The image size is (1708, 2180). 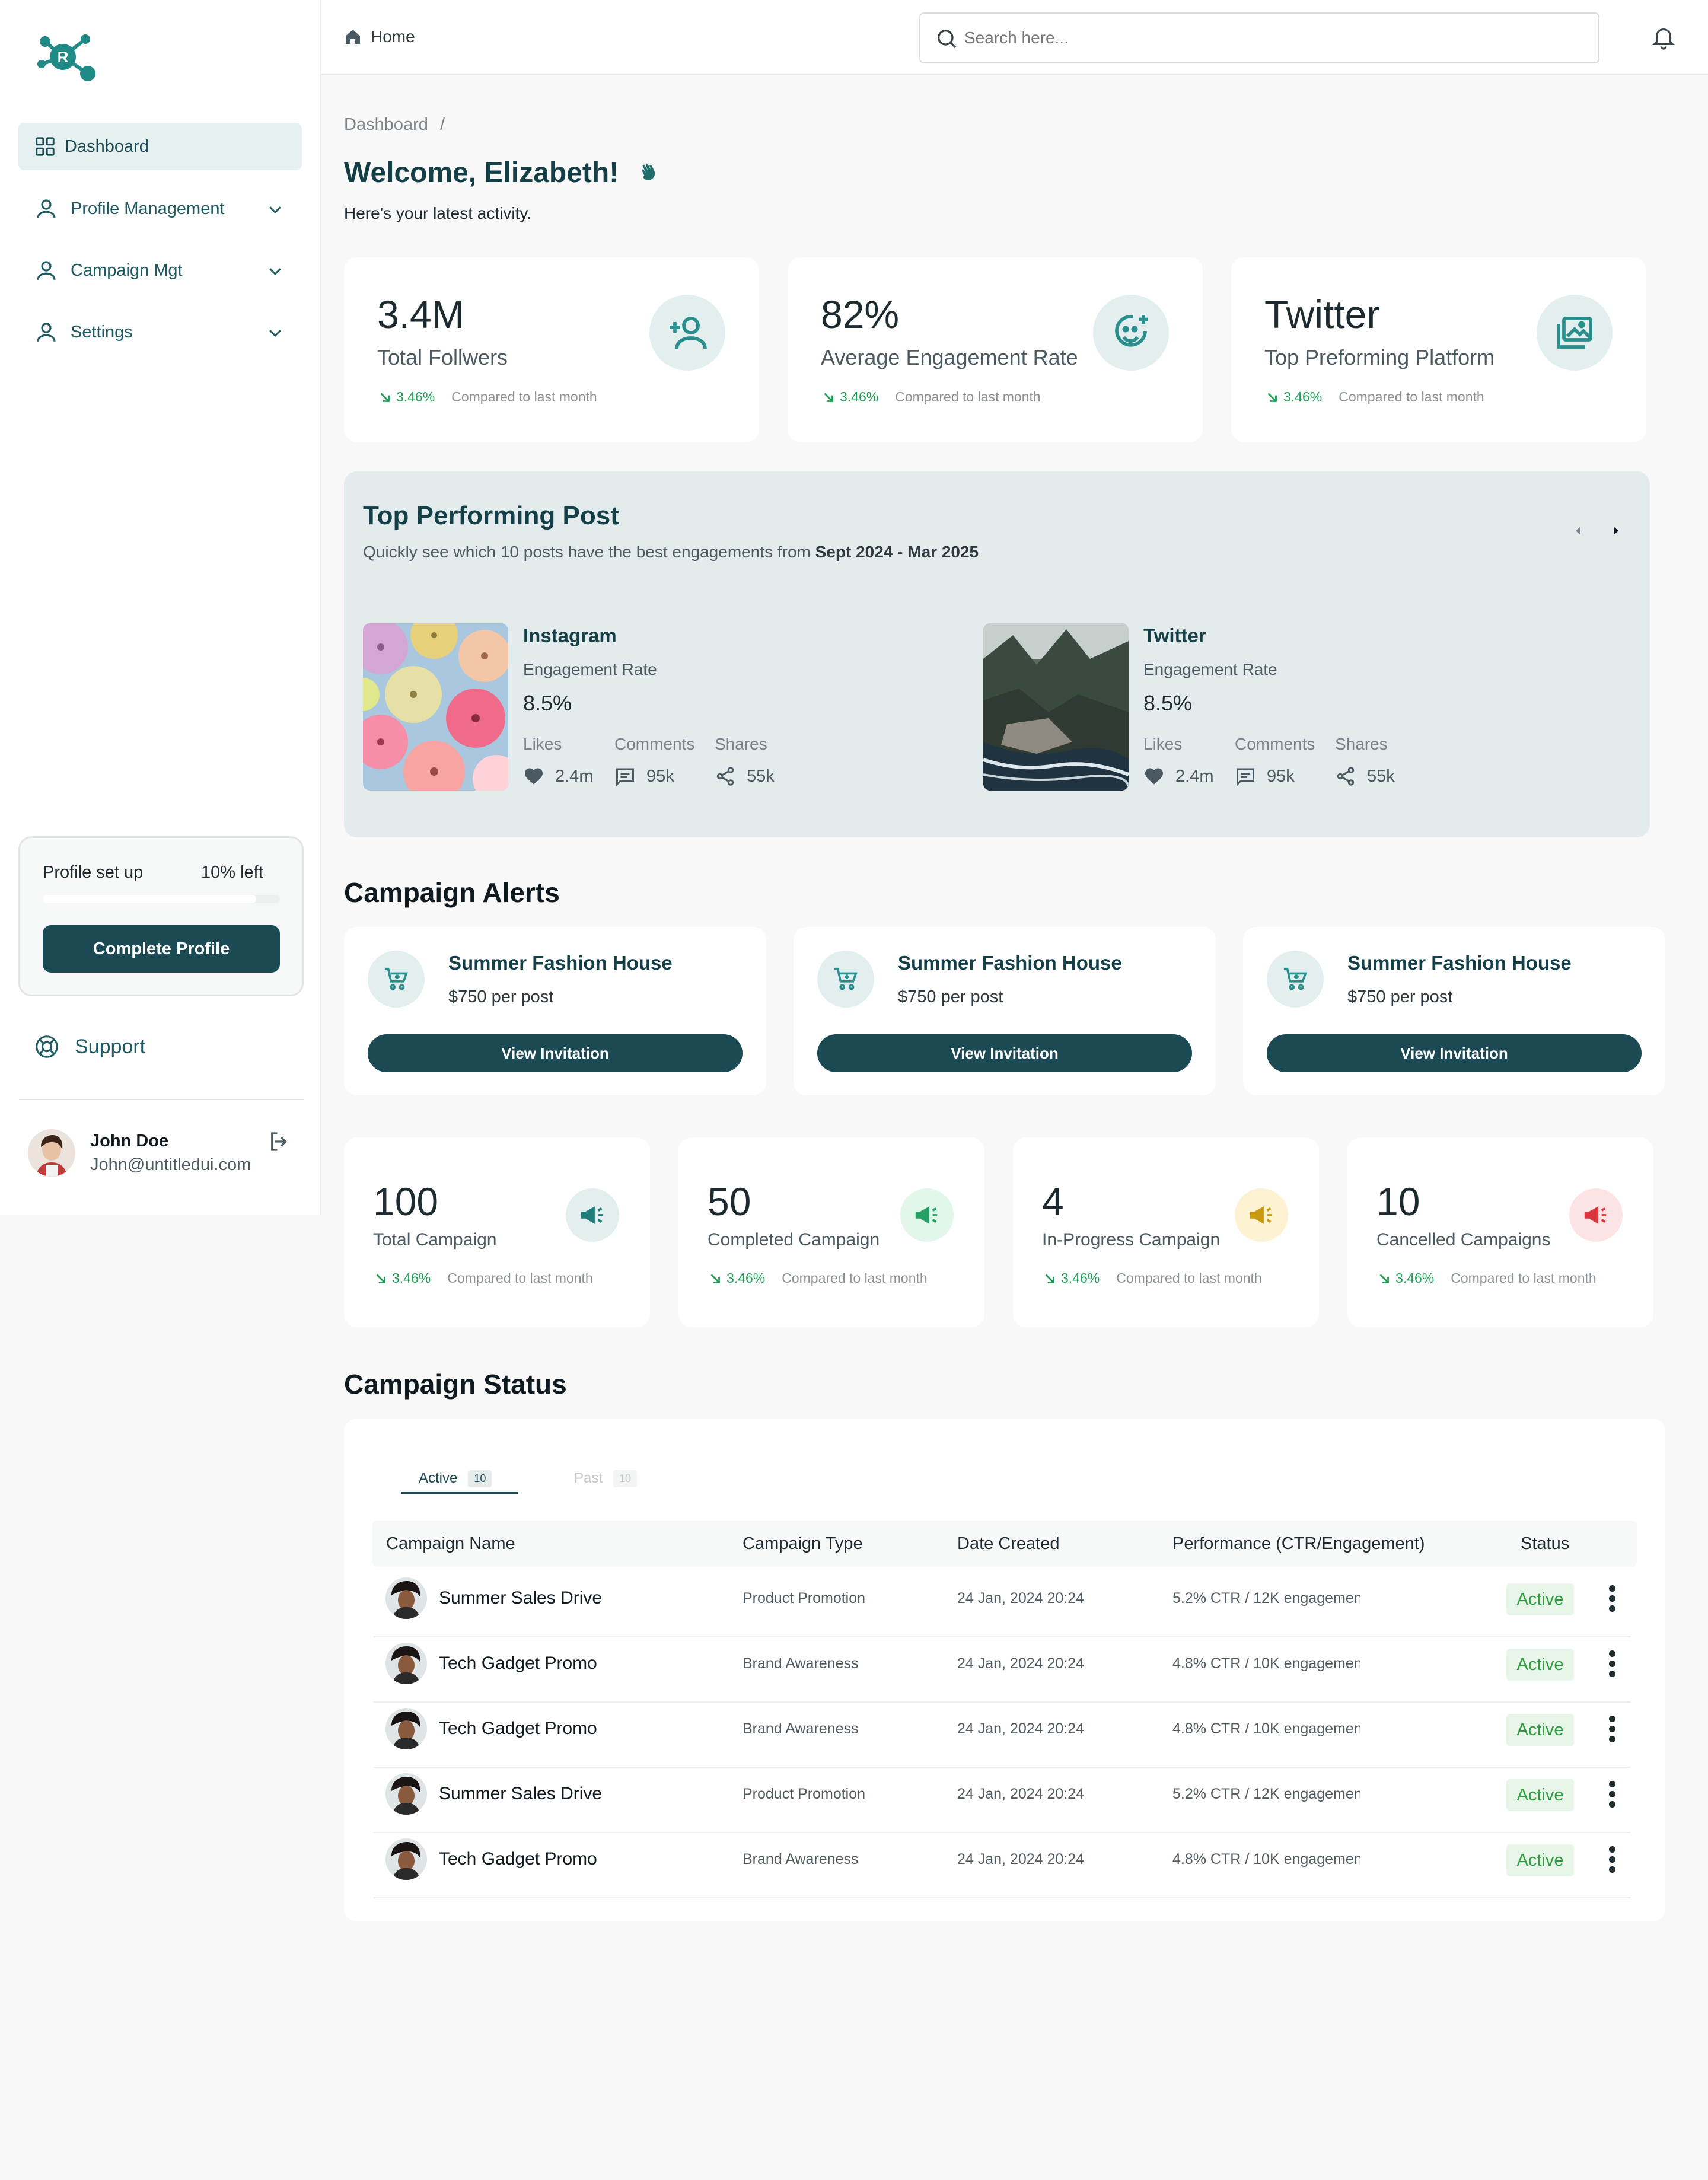 What do you see at coordinates (160, 208) in the screenshot?
I see `sidebar-item-profile-management: Profile Management` at bounding box center [160, 208].